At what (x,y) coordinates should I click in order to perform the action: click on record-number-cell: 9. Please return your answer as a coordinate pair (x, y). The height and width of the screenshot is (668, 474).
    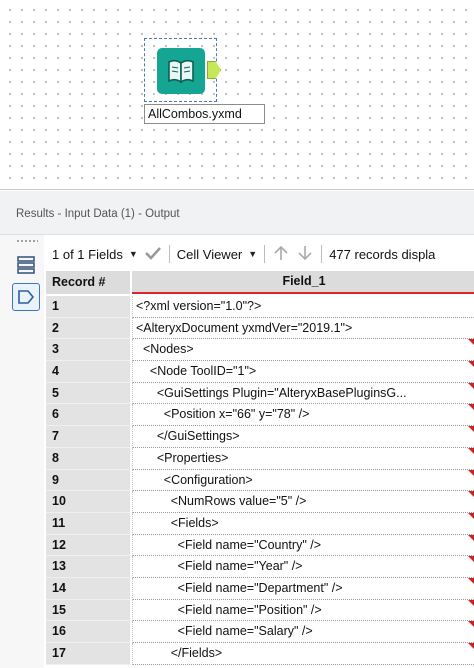
    Looking at the image, I should click on (88, 480).